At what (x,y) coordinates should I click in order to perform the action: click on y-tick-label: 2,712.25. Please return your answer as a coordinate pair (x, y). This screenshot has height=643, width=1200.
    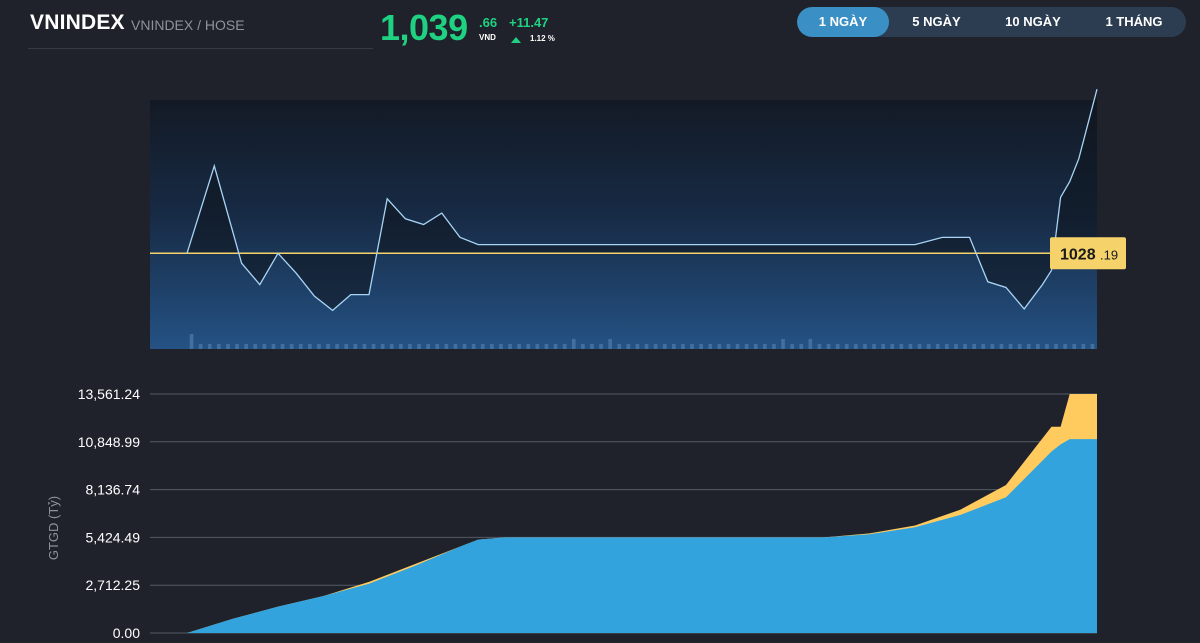
    Looking at the image, I should click on (113, 585).